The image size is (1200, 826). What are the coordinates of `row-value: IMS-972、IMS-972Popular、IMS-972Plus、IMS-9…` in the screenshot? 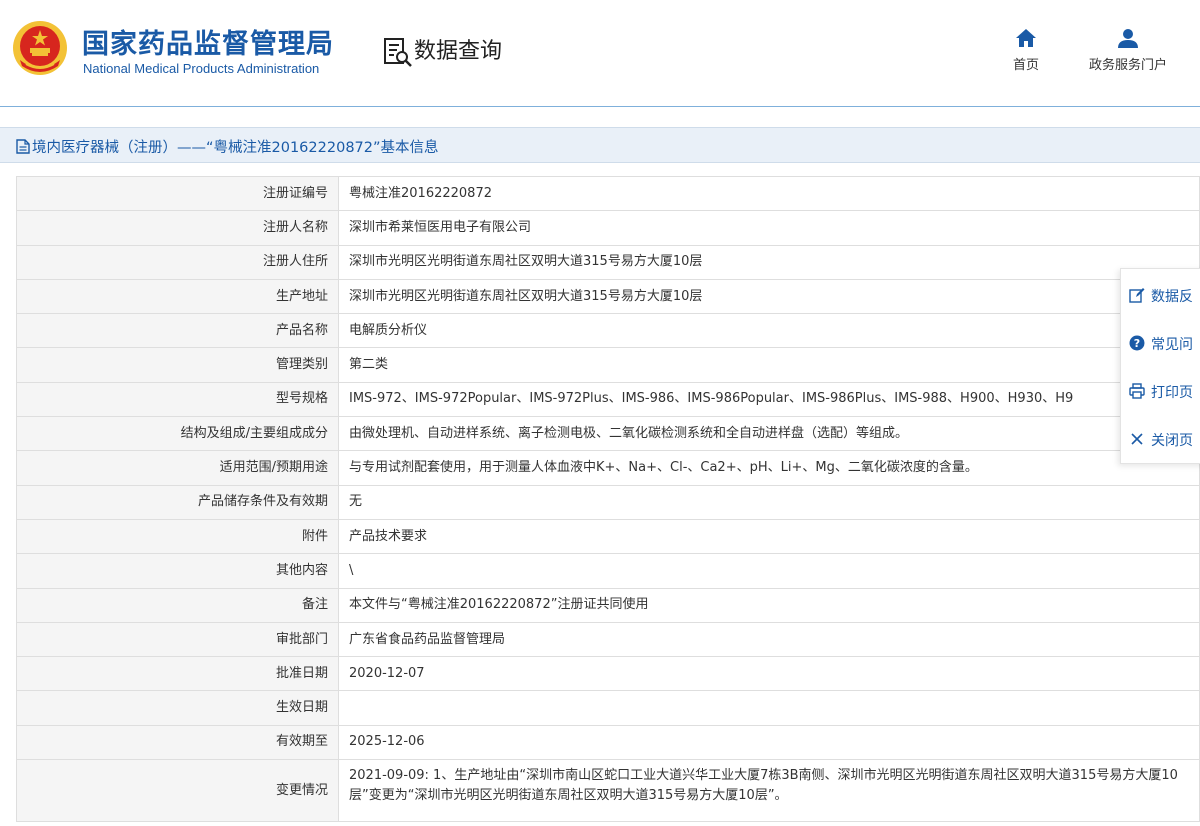 It's located at (769, 399).